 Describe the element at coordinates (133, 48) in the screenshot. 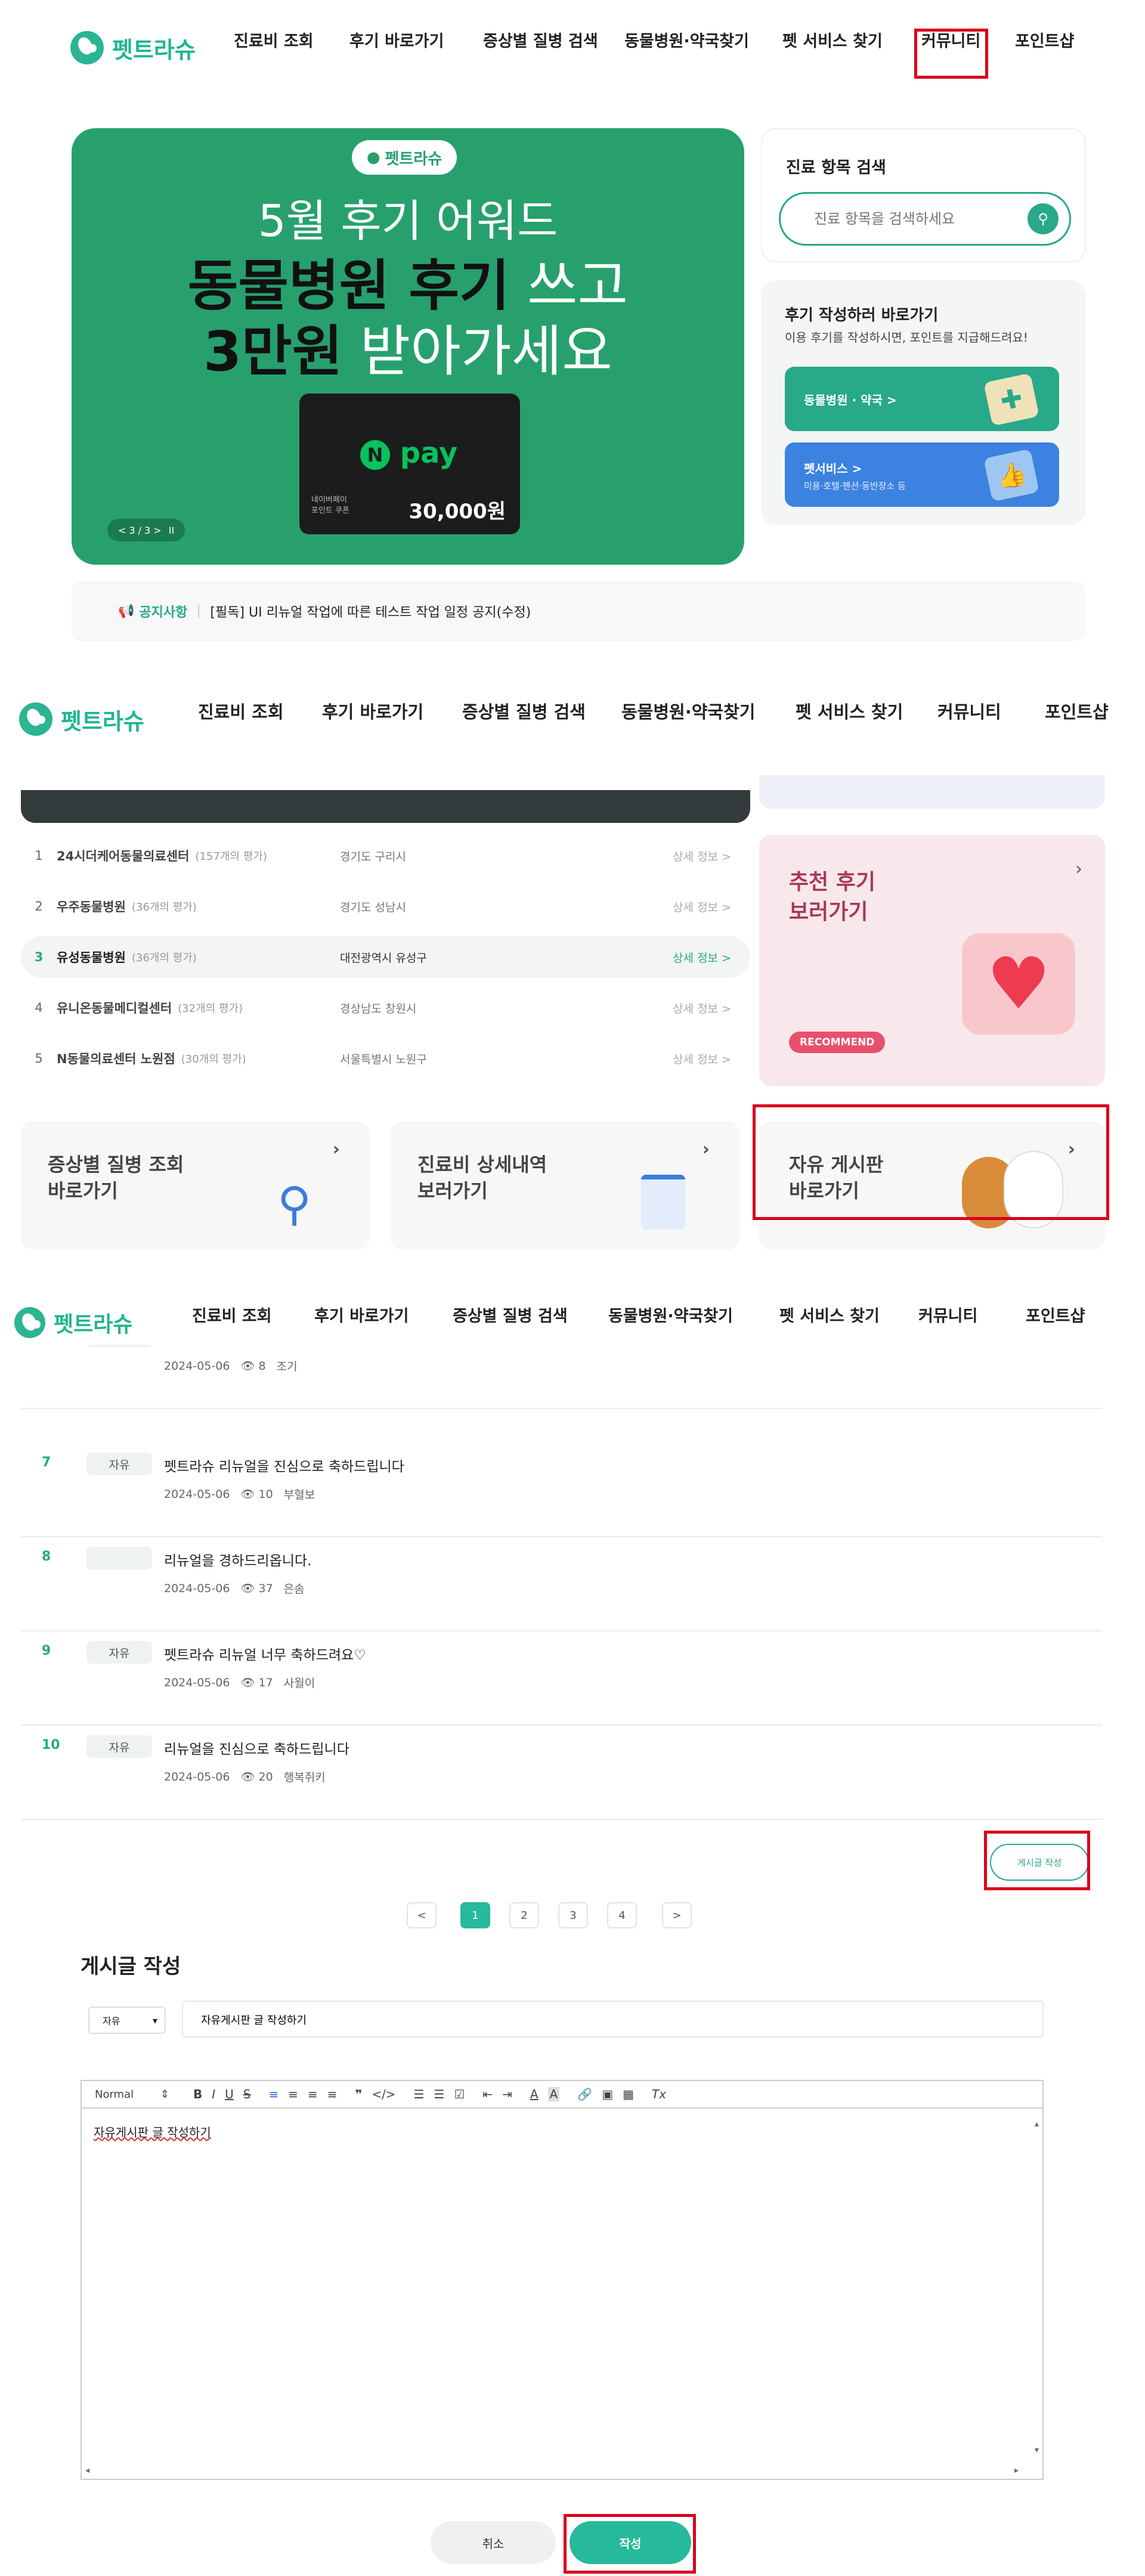

I see `brand-logo: 펫트라슈` at that location.